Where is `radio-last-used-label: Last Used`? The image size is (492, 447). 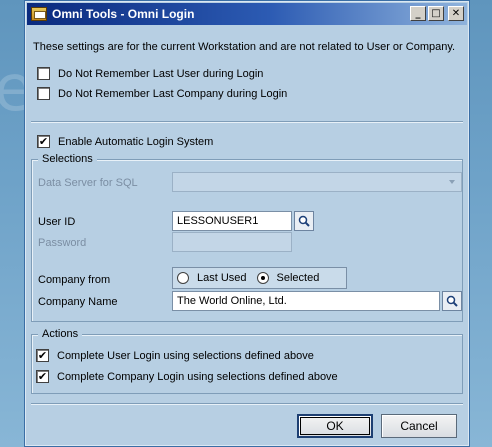 radio-last-used-label: Last Used is located at coordinates (222, 278).